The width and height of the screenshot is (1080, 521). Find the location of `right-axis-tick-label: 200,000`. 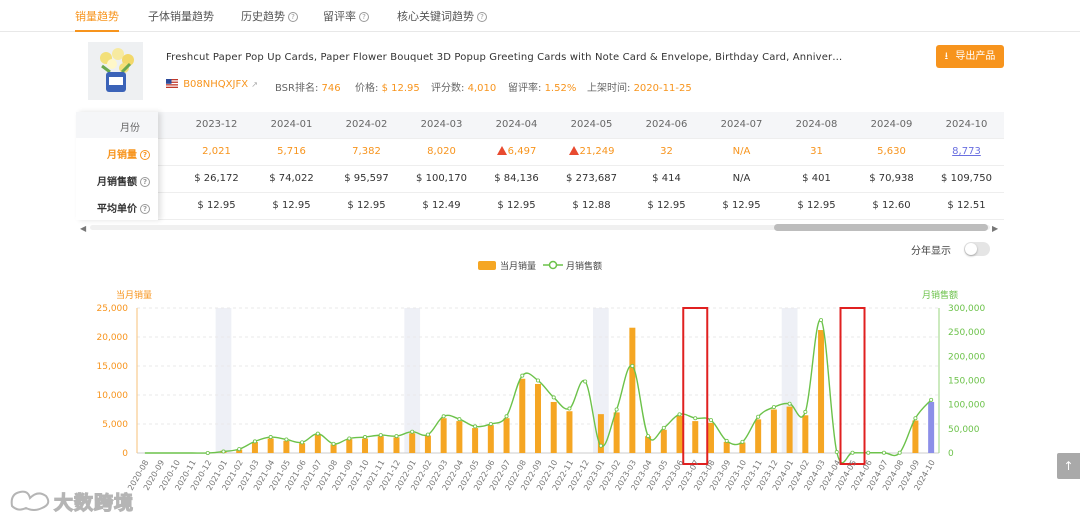

right-axis-tick-label: 200,000 is located at coordinates (966, 357).